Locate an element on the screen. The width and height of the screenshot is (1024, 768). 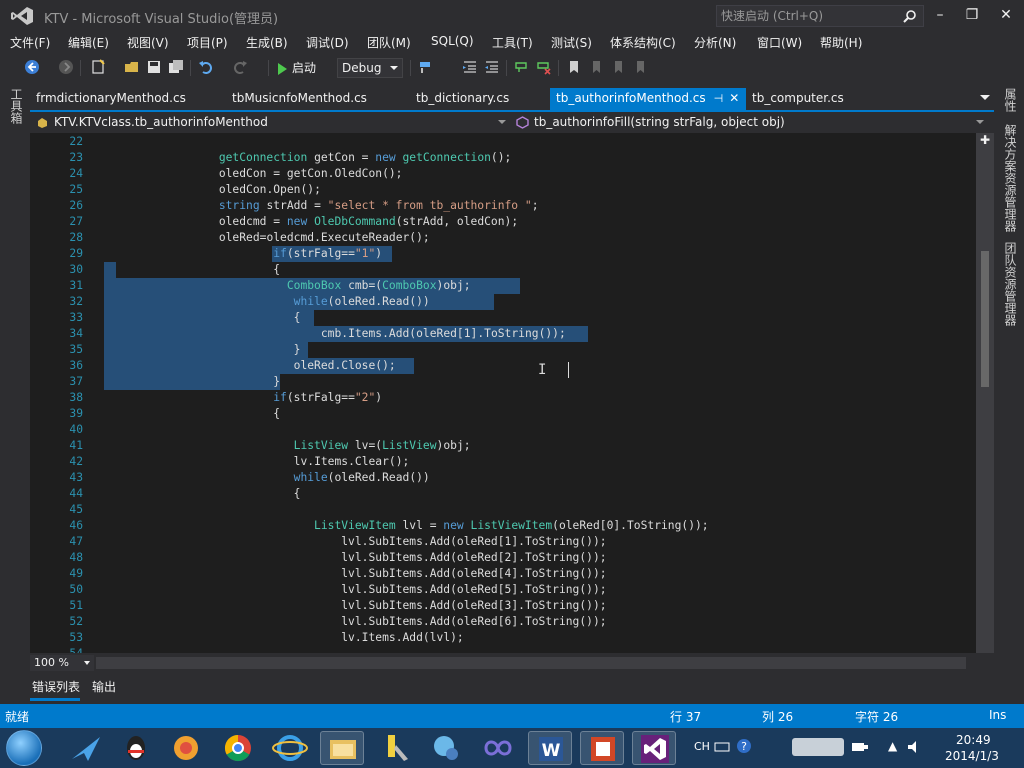
vertical-scrollbar is located at coordinates (985, 393).